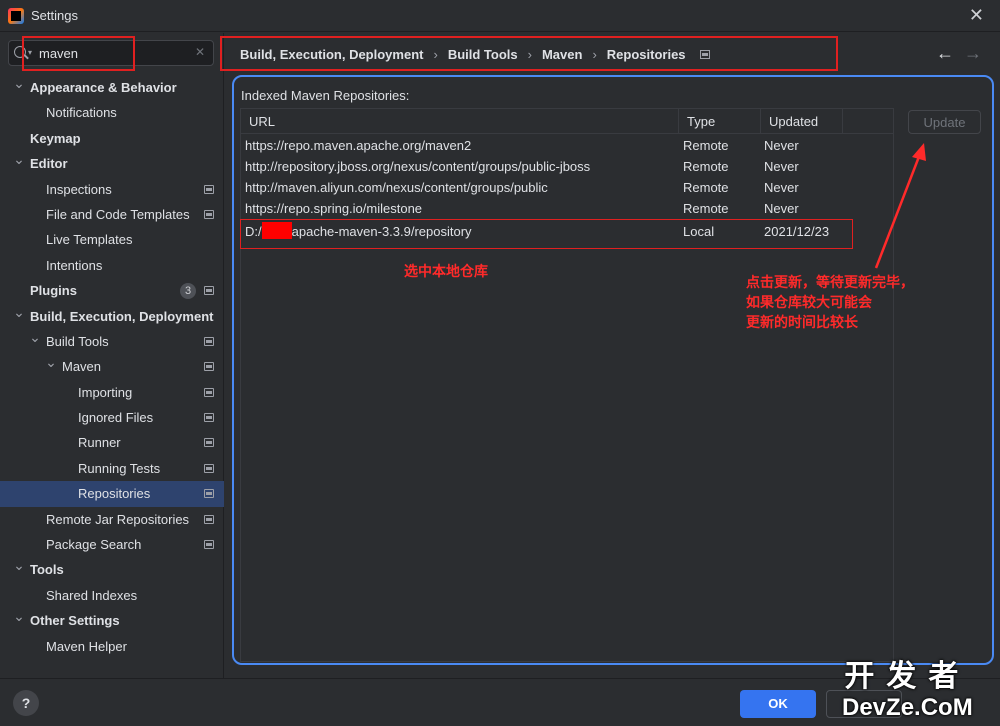 The width and height of the screenshot is (1000, 726). What do you see at coordinates (89, 240) in the screenshot?
I see `sidebar-item-label: Live Templates` at bounding box center [89, 240].